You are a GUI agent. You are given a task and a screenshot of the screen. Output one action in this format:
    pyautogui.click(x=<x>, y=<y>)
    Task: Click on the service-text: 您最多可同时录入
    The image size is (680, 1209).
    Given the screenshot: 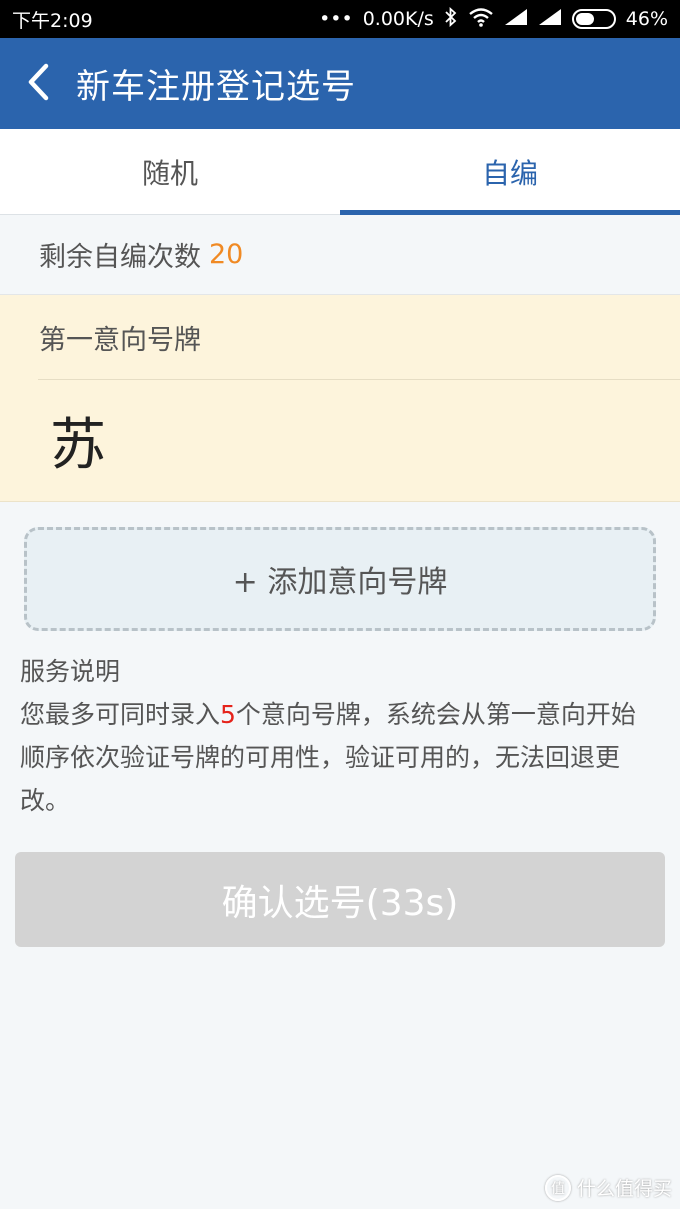 What is the action you would take?
    pyautogui.click(x=120, y=714)
    